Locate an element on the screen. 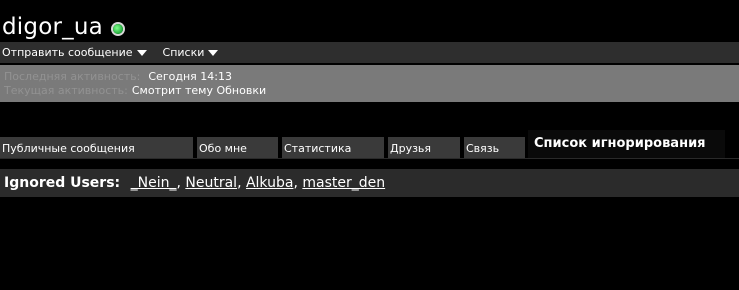 The image size is (739, 290). profile-header: digor_ua is located at coordinates (61, 27).